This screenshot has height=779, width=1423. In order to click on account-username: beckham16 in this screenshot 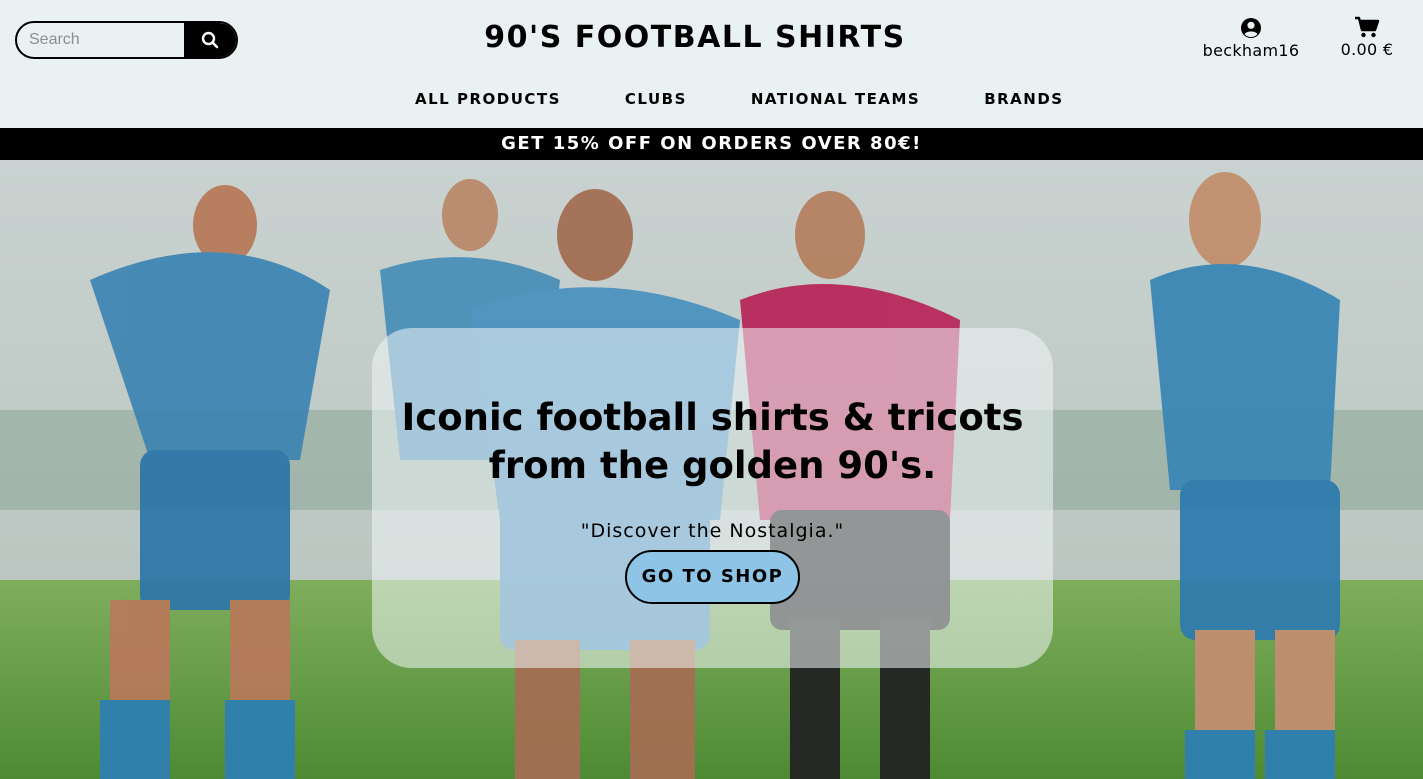, I will do `click(1251, 50)`.